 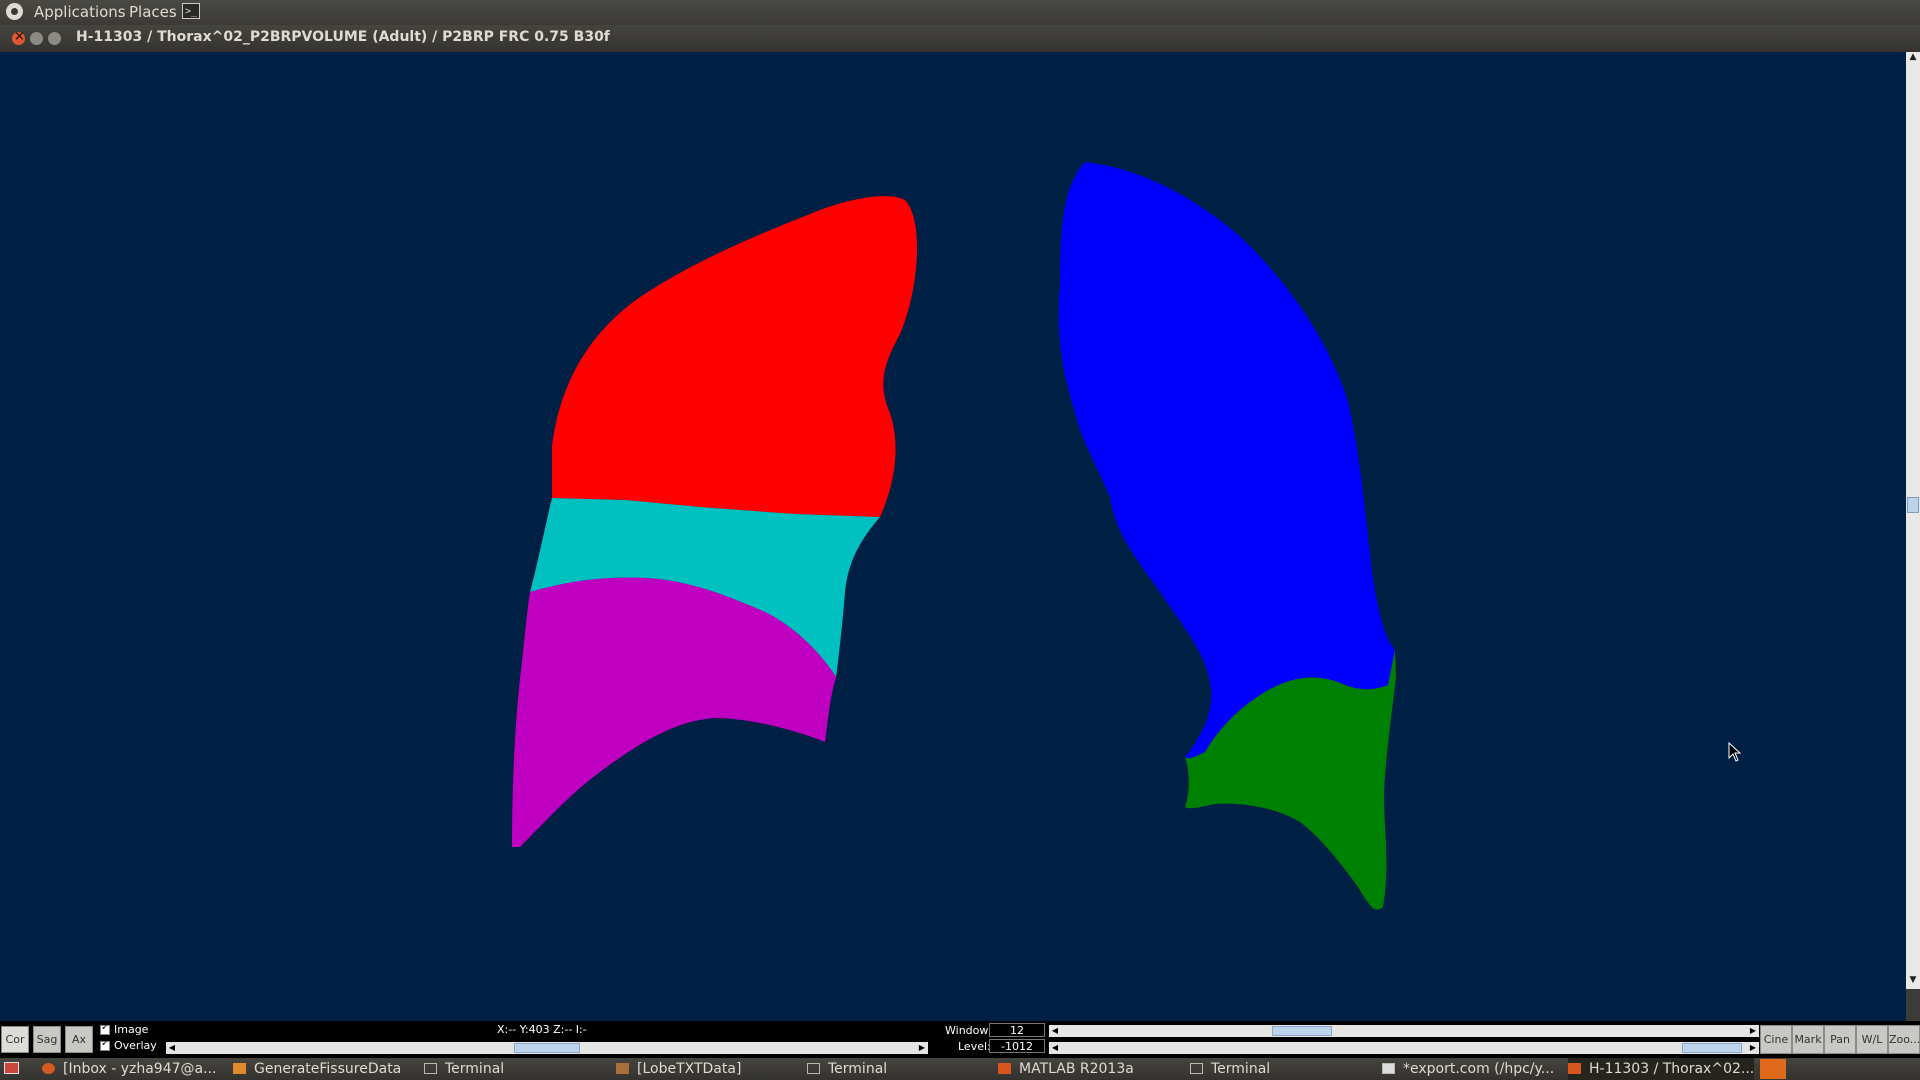 I want to click on overlay-checkbox, so click(x=105, y=1044).